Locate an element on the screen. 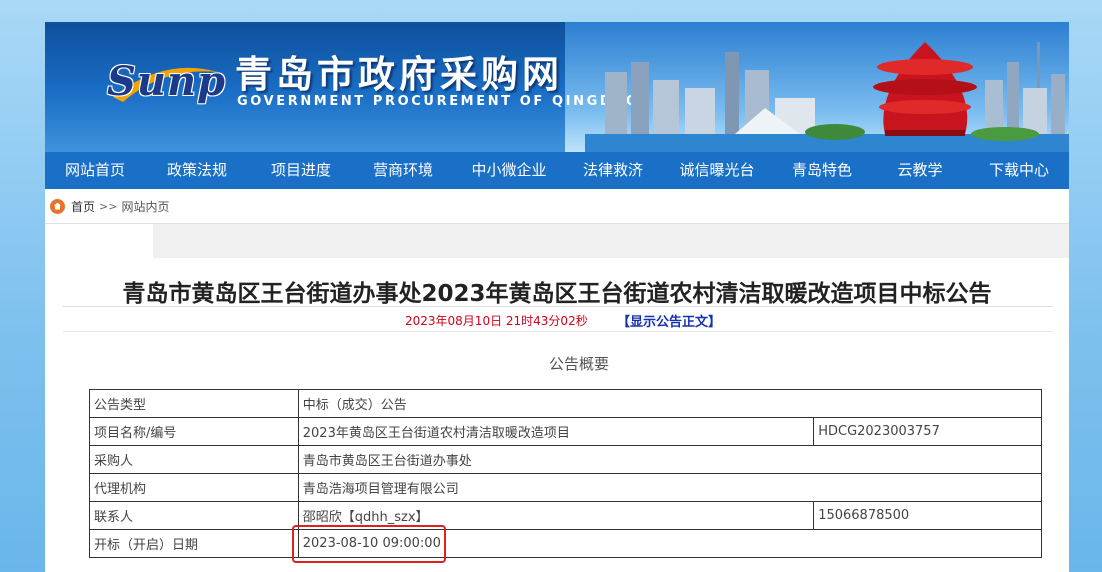 This screenshot has width=1102, height=572. home-icon is located at coordinates (57, 206).